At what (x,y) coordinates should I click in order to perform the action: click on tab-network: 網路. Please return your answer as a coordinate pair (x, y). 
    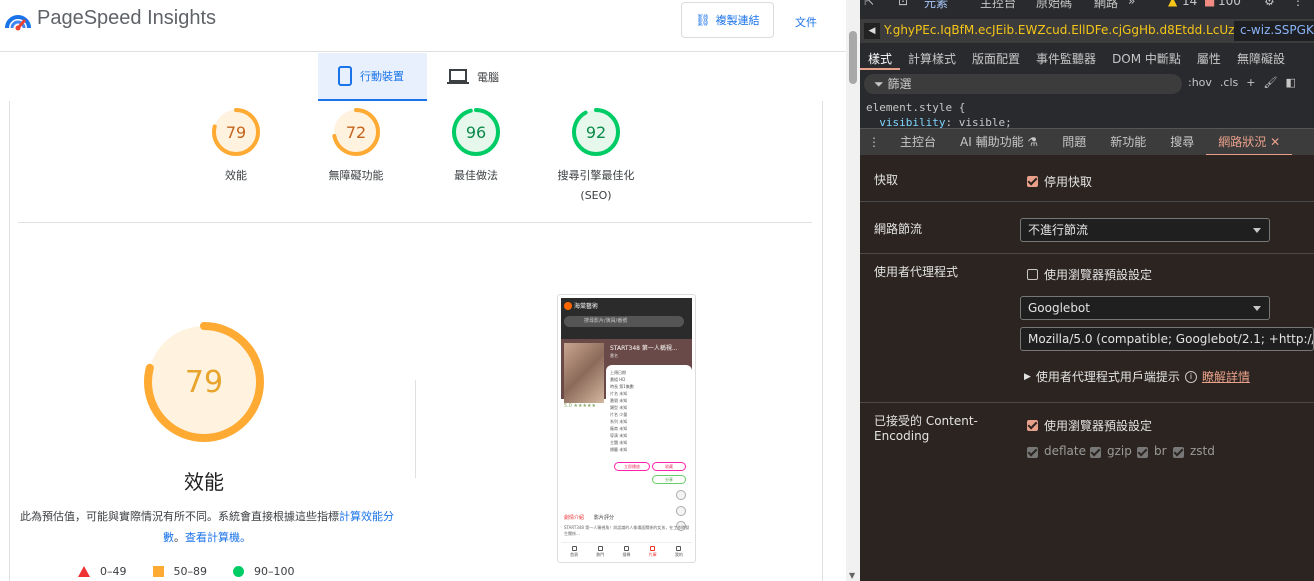
    Looking at the image, I should click on (1106, 5).